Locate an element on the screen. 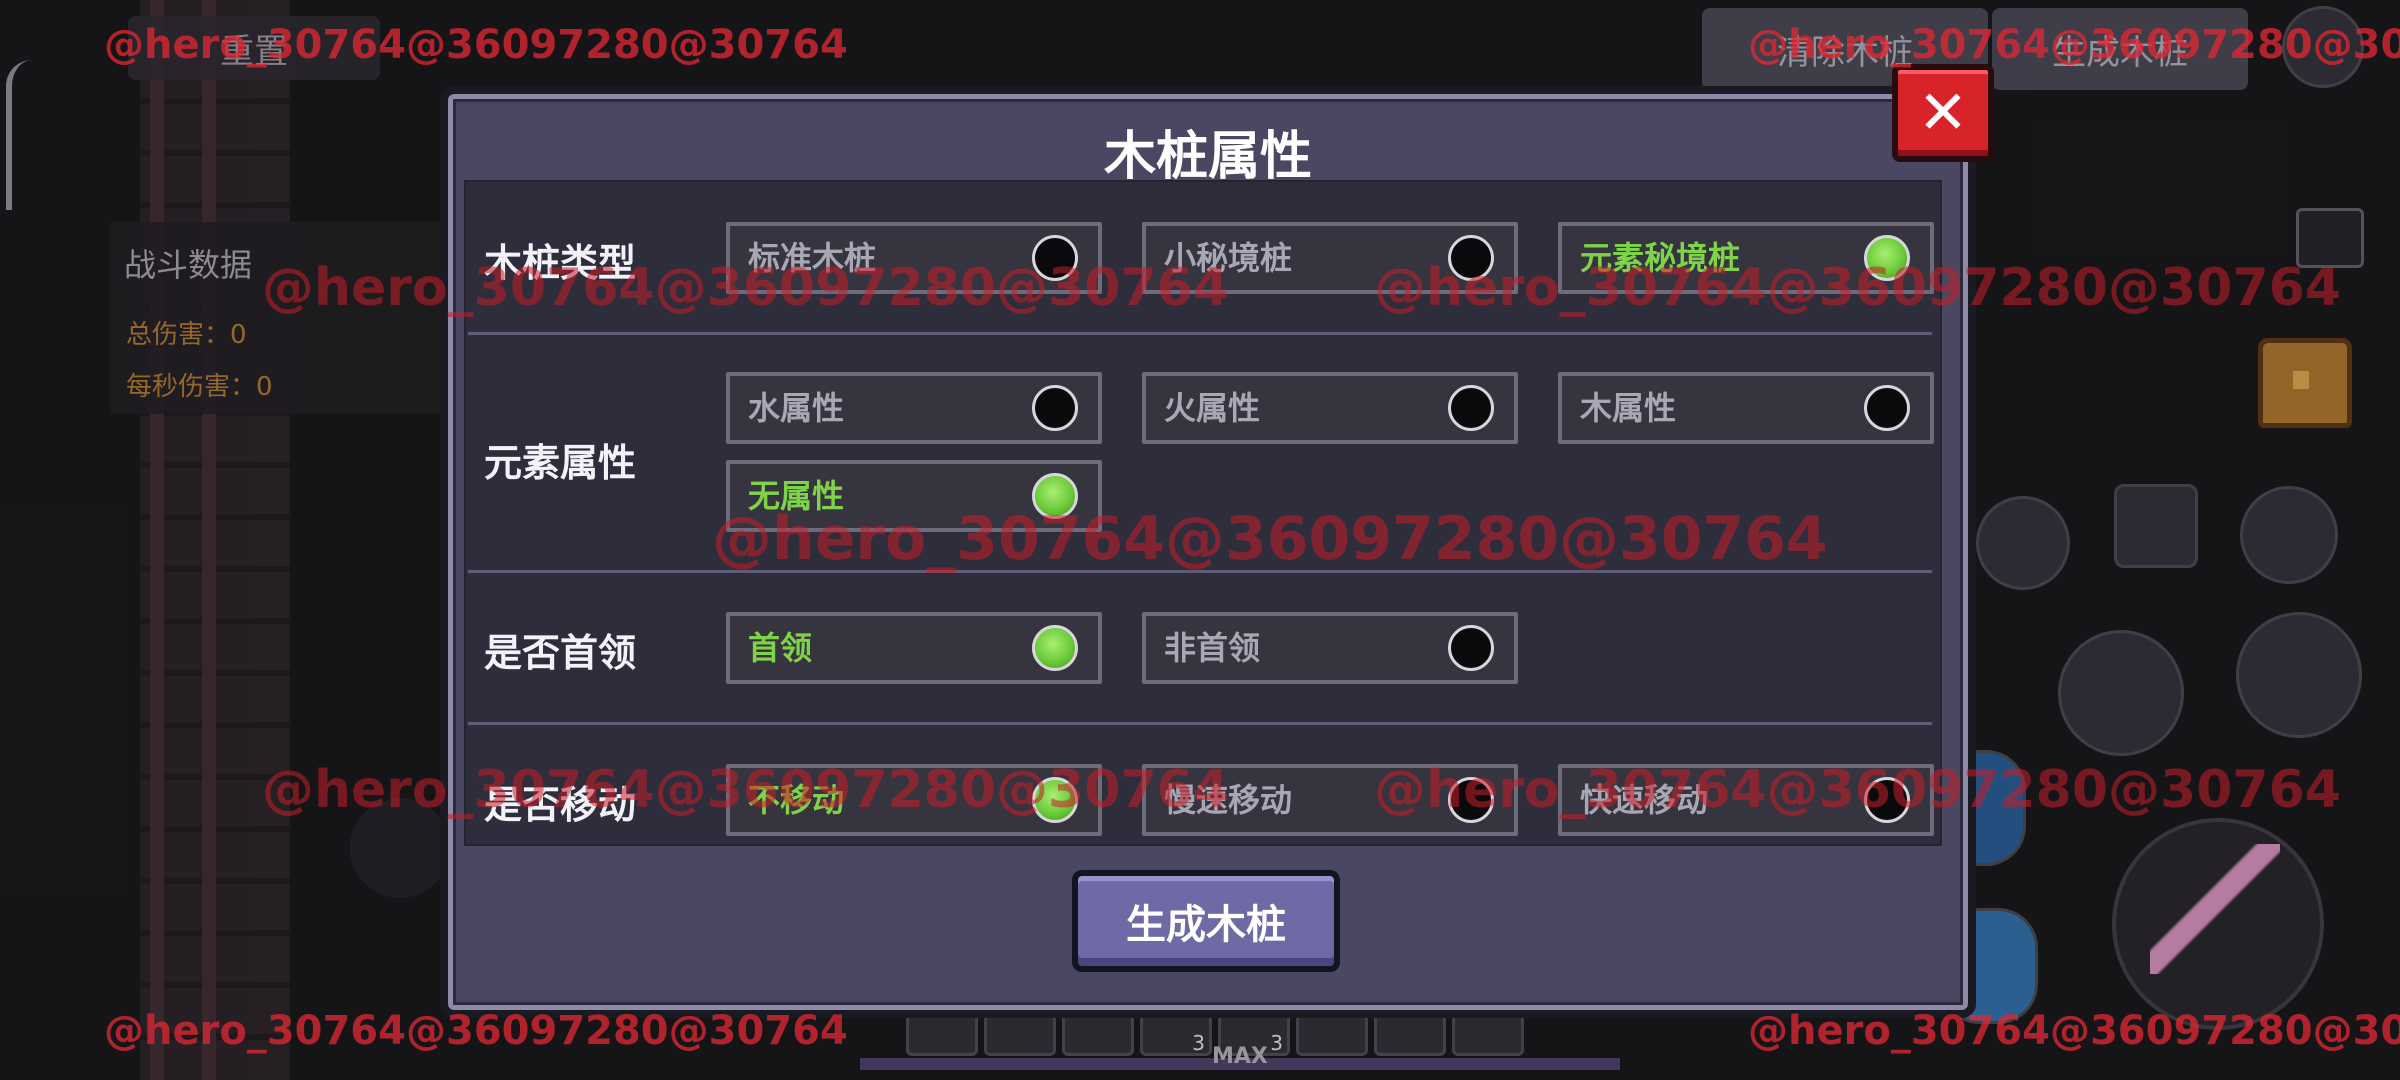  option-fire: 火属性 is located at coordinates (1330, 408).